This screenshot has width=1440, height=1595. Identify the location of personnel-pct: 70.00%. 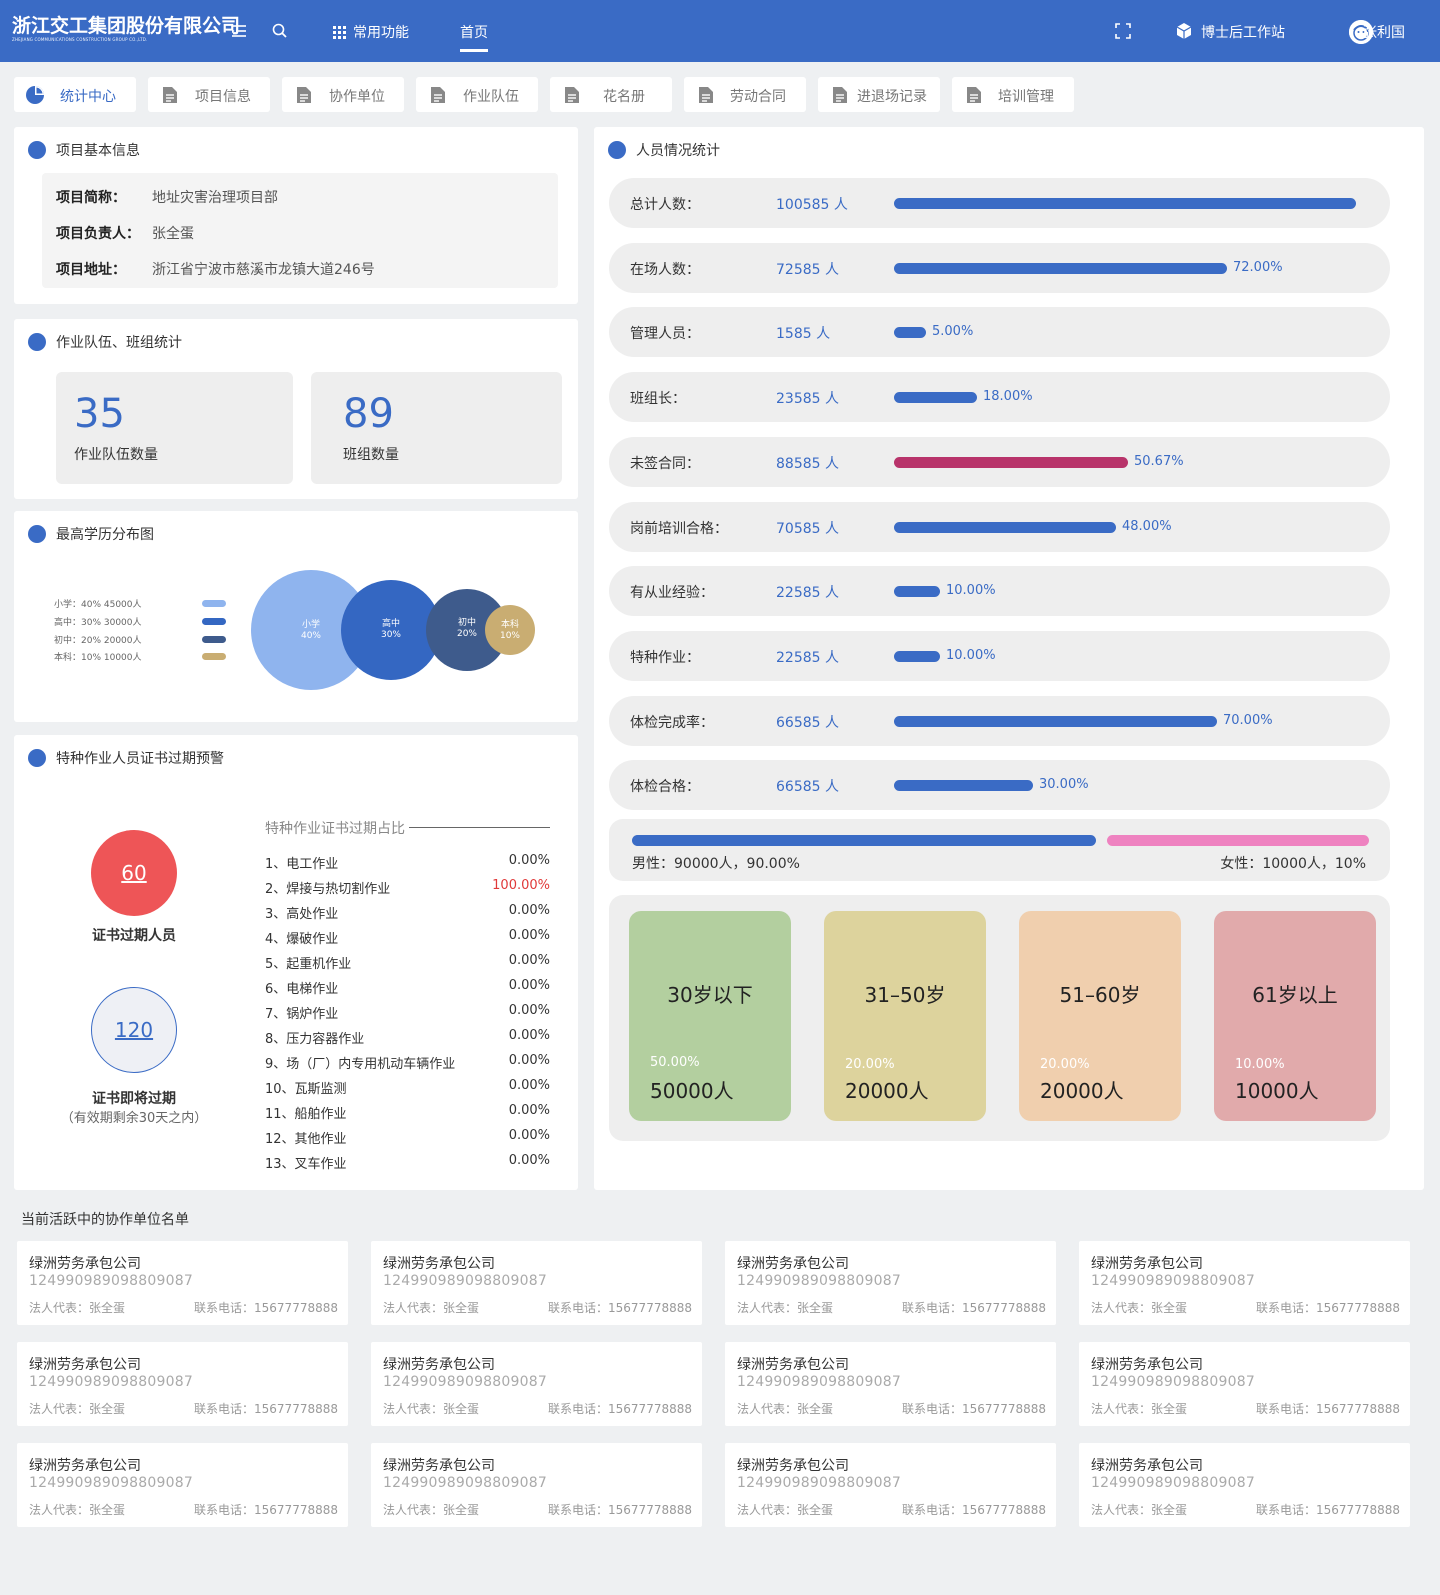
(1248, 720).